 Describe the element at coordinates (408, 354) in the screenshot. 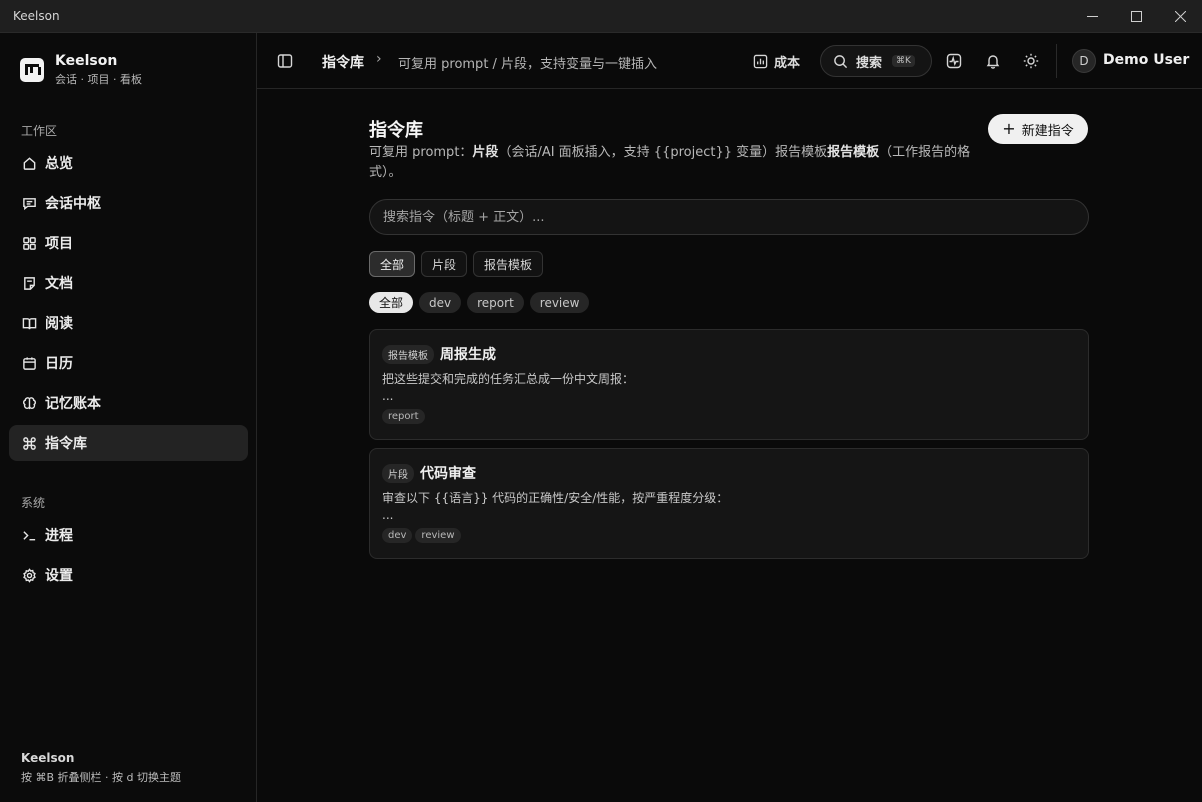

I see `card-type-badge: 报告模板` at that location.